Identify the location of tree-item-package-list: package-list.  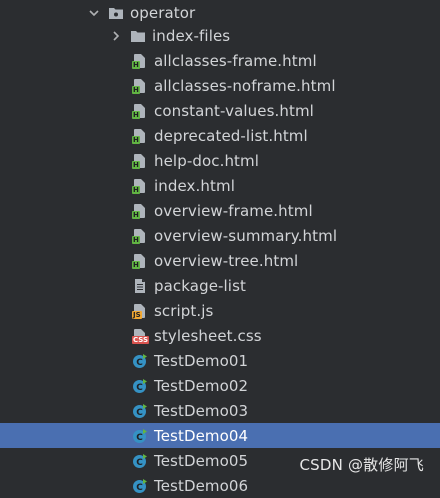
(220, 285).